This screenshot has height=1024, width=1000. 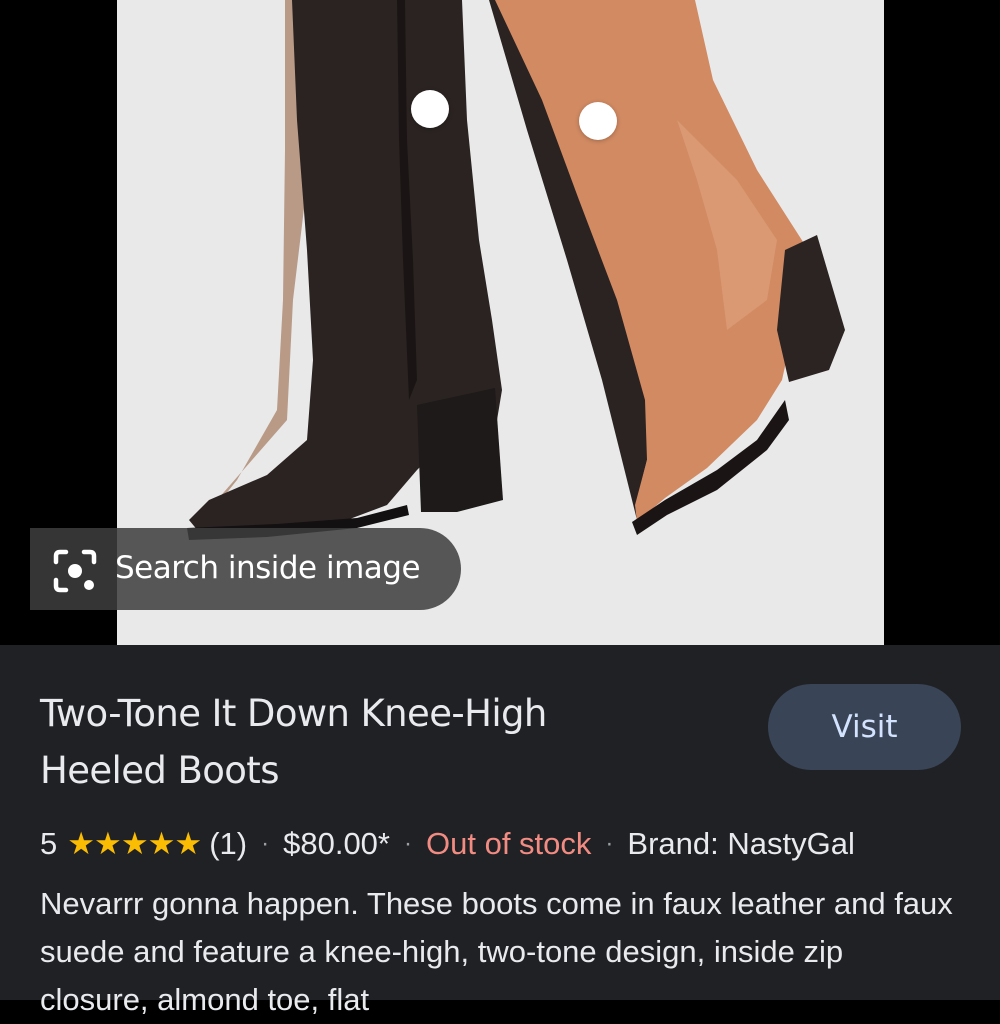 I want to click on search-inside-image-button: Search inside image, so click(x=245, y=569).